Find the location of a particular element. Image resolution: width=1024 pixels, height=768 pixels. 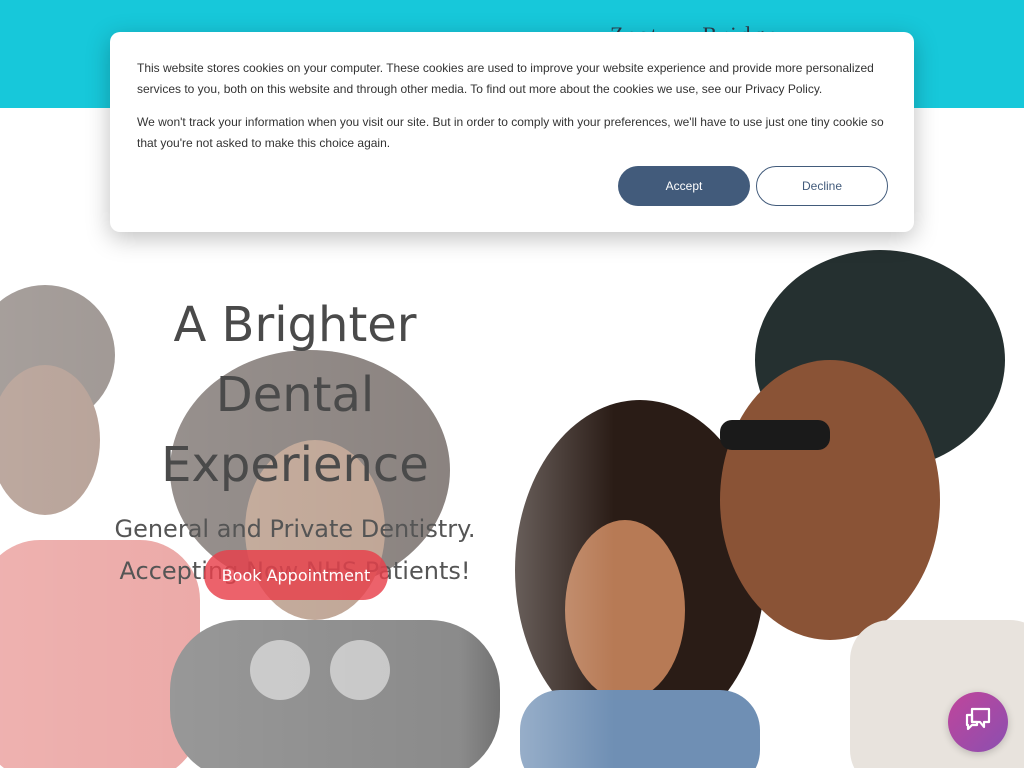

accept-button: Accept is located at coordinates (684, 186).